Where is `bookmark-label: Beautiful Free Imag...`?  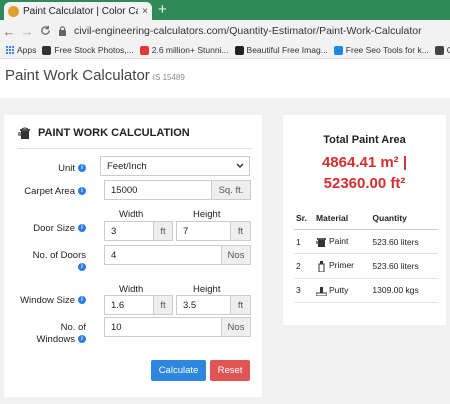 bookmark-label: Beautiful Free Imag... is located at coordinates (287, 50).